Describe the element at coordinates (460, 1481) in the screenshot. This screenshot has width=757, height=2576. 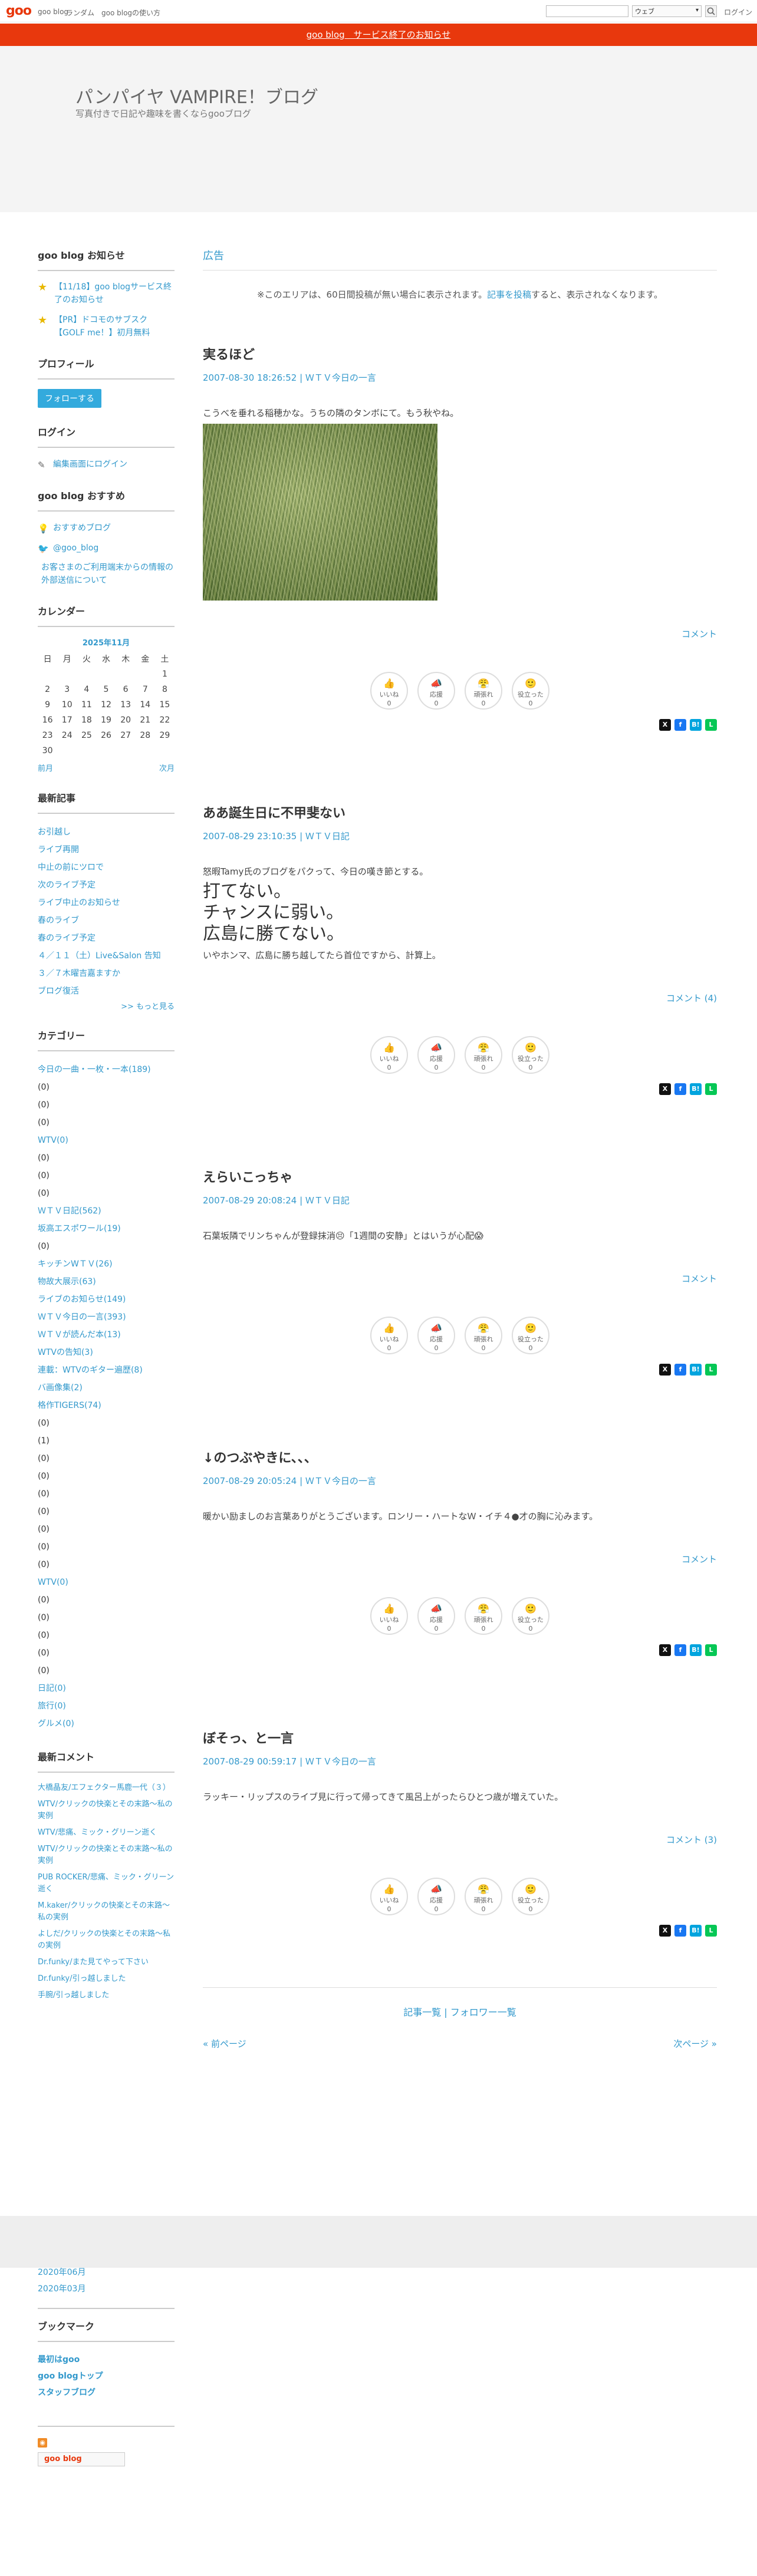
I see `post-meta: 2007-08-29 20:05:24 | ＷＴＶ今日の一言` at that location.